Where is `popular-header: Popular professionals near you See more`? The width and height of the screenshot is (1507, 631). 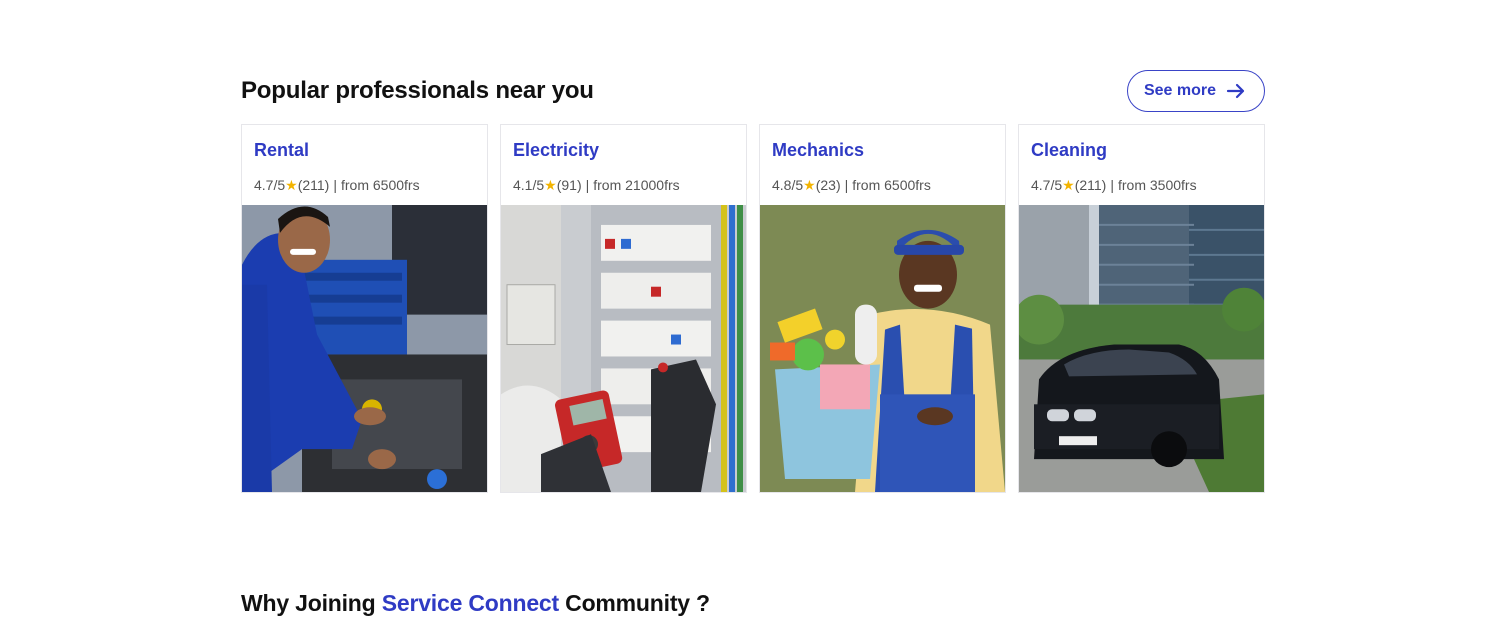
popular-header: Popular professionals near you See more is located at coordinates (753, 91).